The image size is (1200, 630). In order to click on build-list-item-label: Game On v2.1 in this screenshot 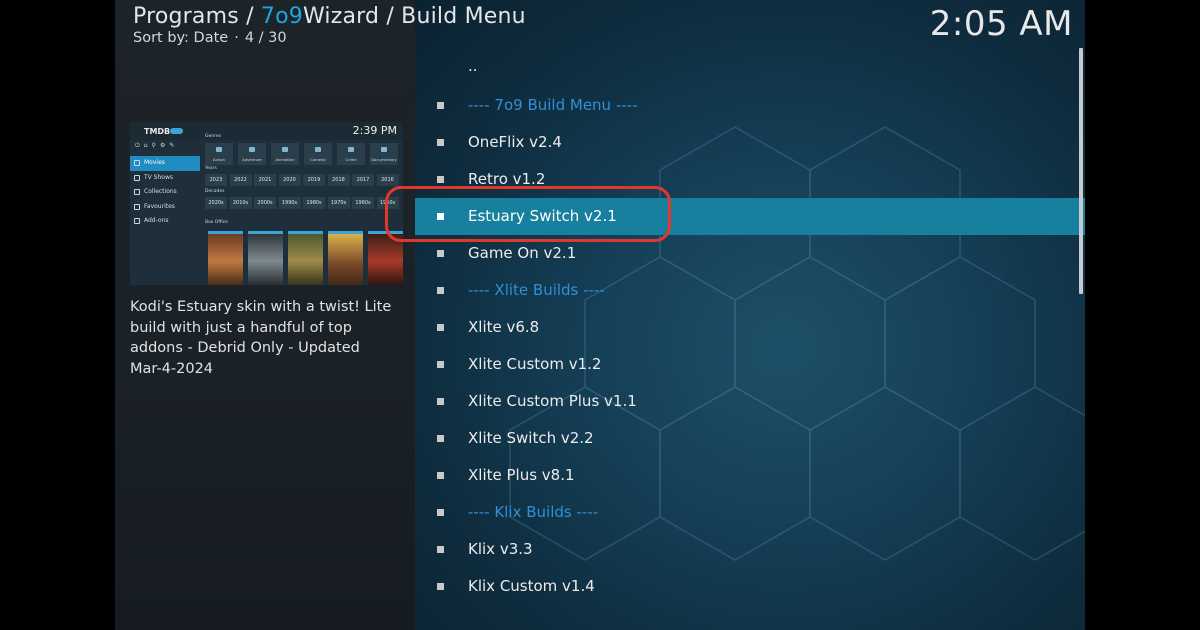, I will do `click(522, 253)`.